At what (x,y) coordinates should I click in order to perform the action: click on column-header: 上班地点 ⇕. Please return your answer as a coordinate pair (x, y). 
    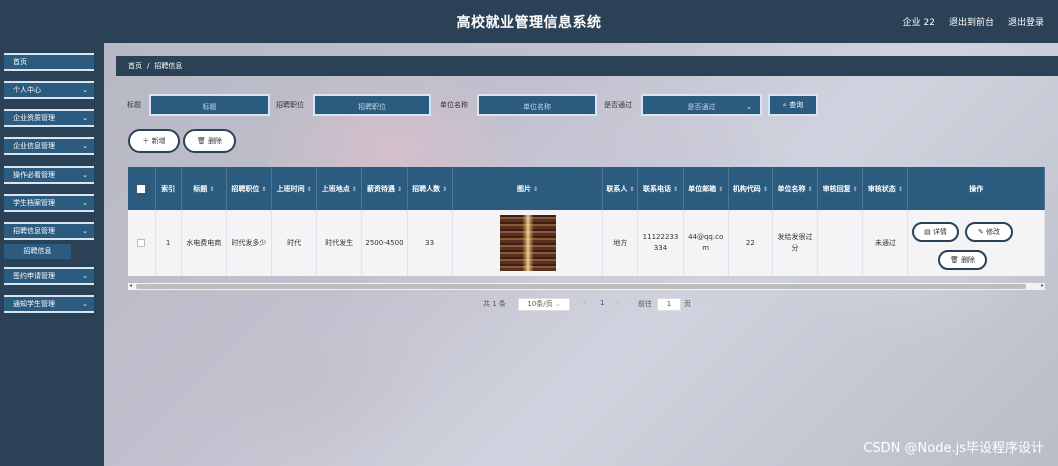
    Looking at the image, I should click on (339, 188).